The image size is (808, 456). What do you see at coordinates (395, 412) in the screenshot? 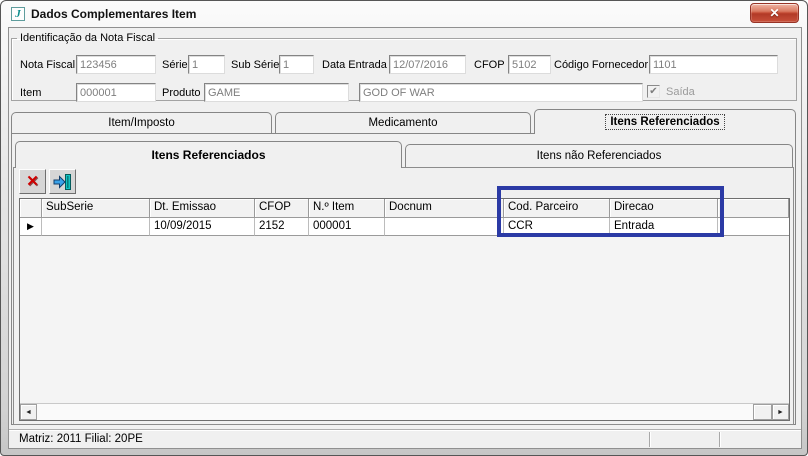
I see `scrollbar-track` at bounding box center [395, 412].